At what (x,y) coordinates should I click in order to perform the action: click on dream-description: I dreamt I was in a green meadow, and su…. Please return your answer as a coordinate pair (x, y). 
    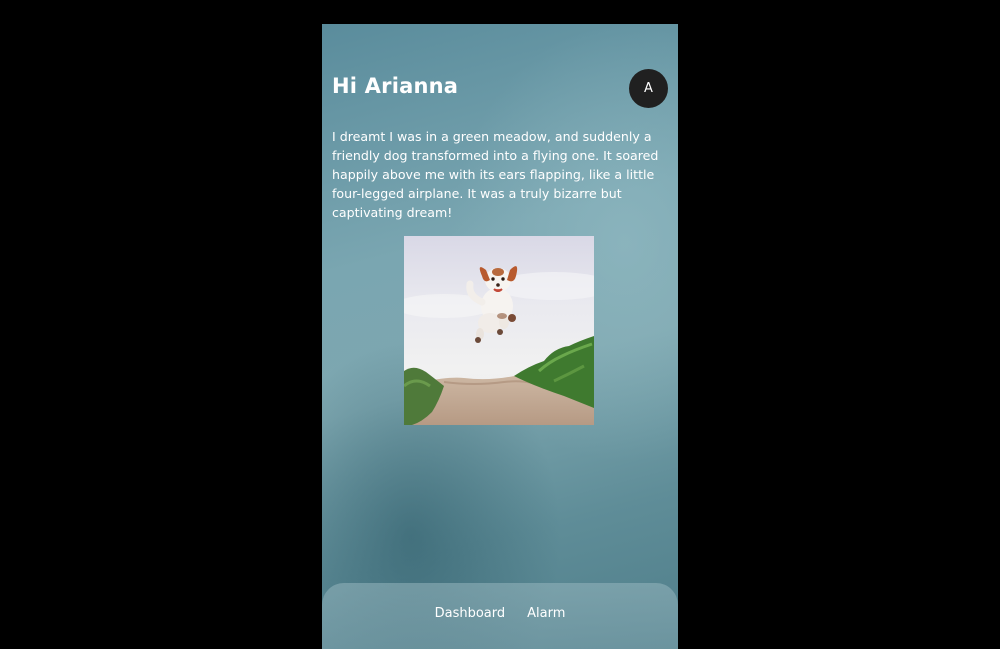
    Looking at the image, I should click on (495, 174).